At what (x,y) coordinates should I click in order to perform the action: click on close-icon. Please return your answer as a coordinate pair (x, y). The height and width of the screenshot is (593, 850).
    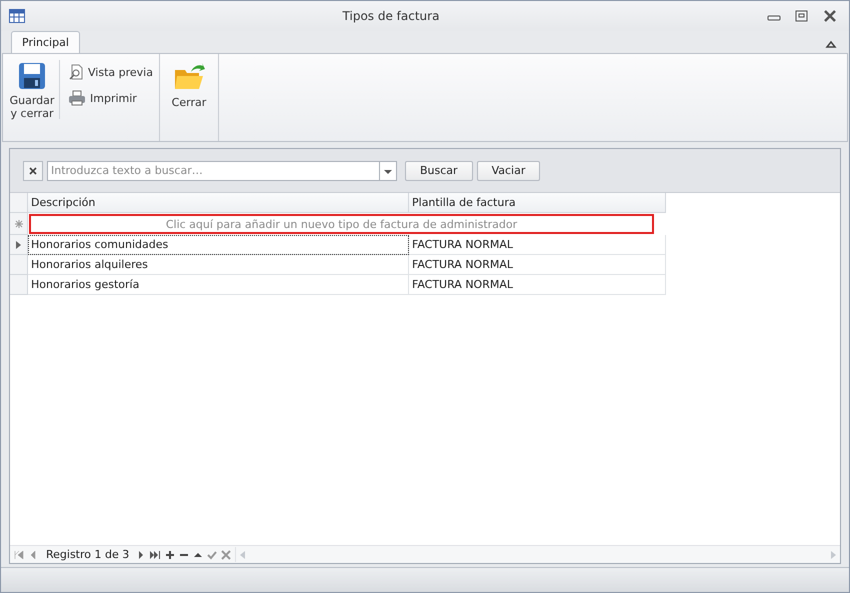
    Looking at the image, I should click on (33, 170).